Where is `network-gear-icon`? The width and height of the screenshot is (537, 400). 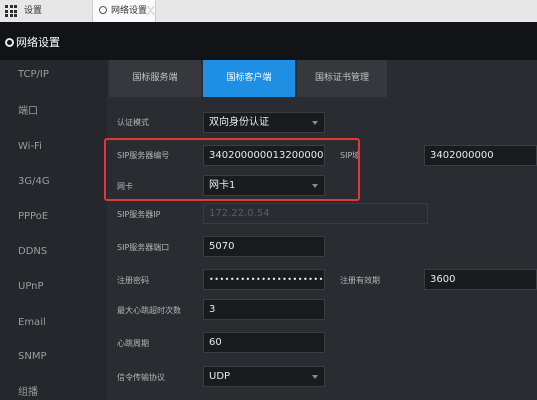 network-gear-icon is located at coordinates (103, 10).